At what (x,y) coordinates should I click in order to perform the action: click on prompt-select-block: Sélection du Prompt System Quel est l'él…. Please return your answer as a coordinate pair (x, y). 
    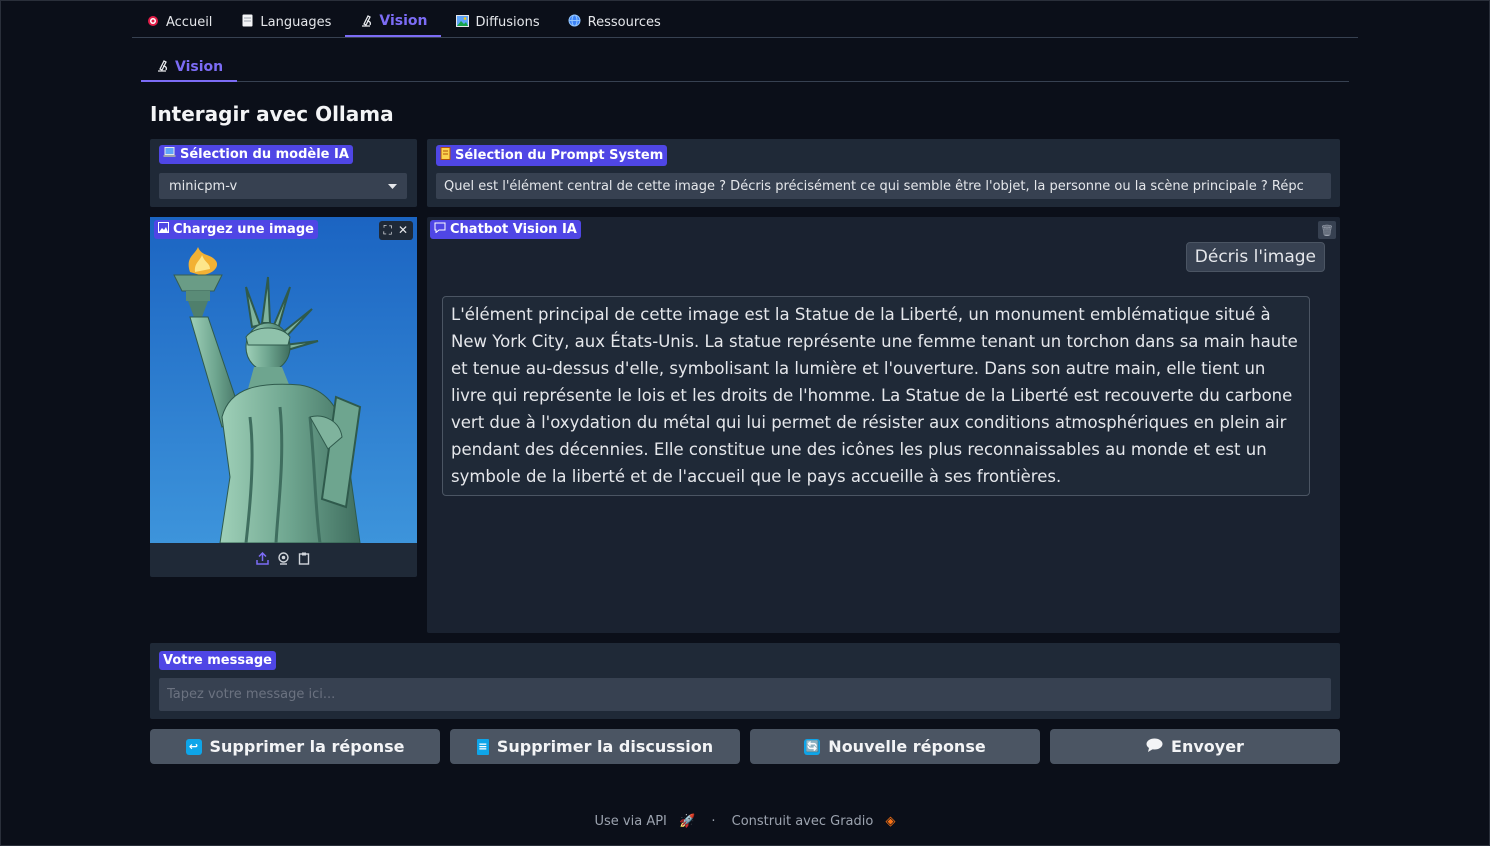
    Looking at the image, I should click on (883, 173).